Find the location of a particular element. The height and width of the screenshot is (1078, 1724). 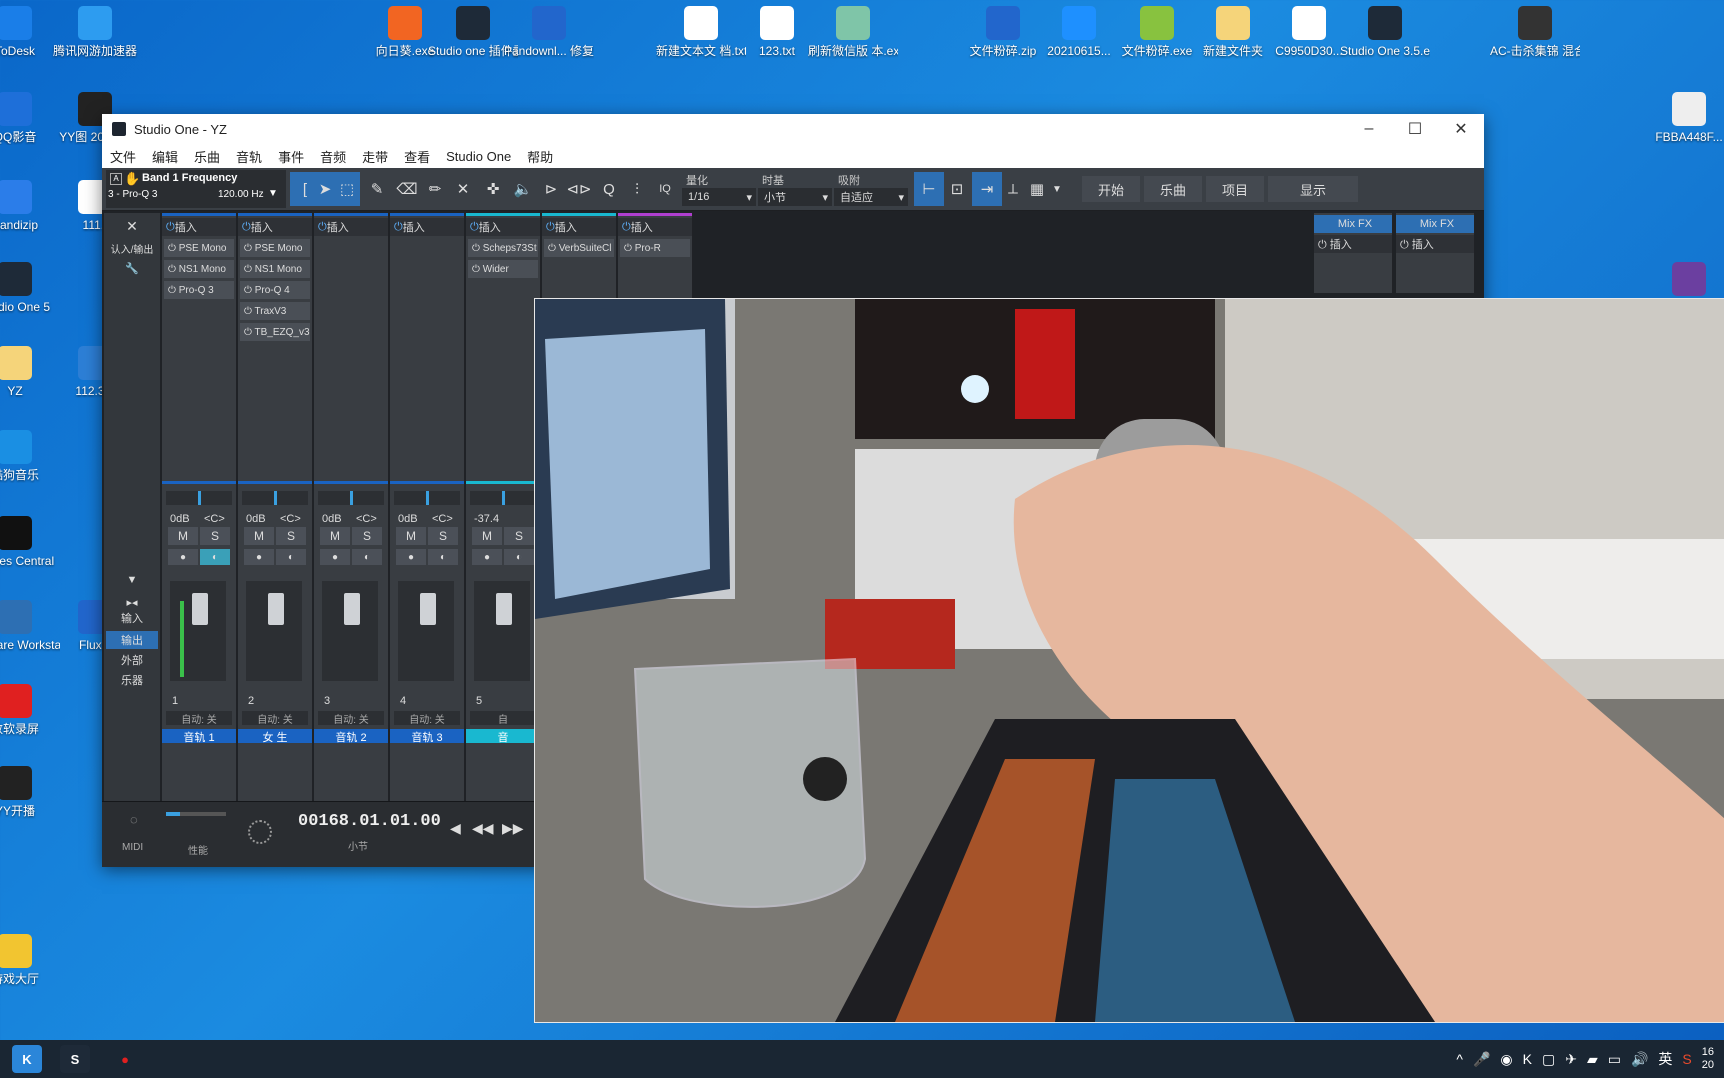

microphone-icon: 🎤 is located at coordinates (1481, 1059).